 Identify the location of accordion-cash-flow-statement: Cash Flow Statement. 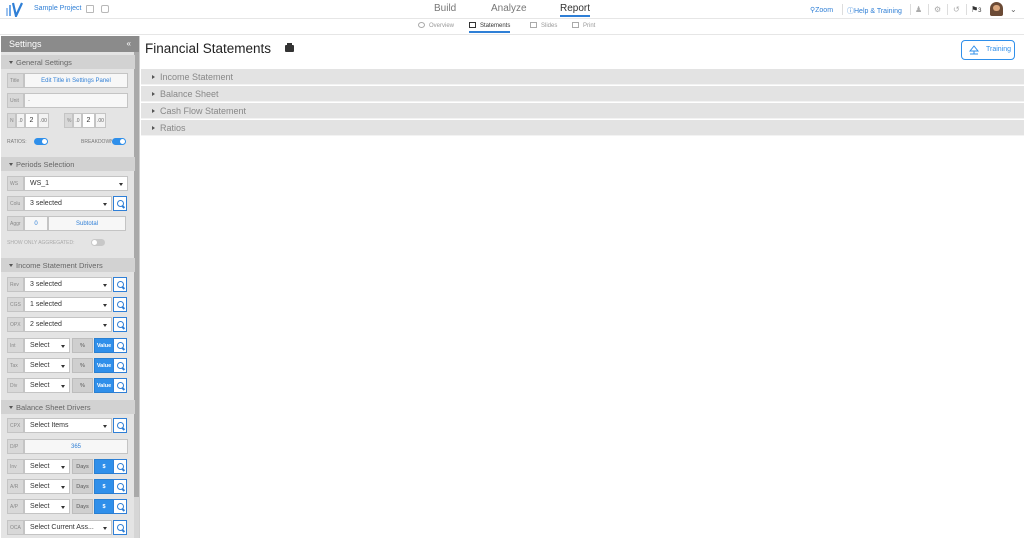
(582, 111).